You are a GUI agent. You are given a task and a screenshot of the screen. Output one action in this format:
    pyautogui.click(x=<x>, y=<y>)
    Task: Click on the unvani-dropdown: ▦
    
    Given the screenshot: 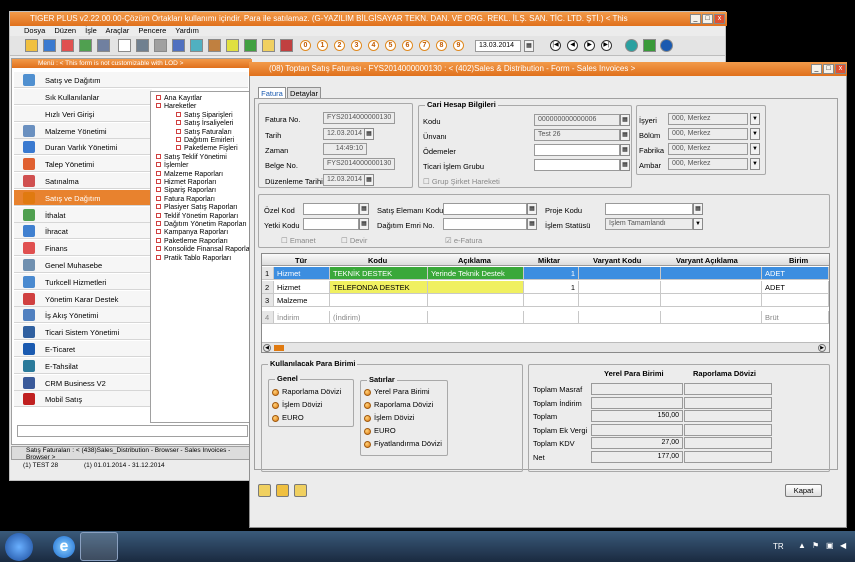 What is the action you would take?
    pyautogui.click(x=625, y=135)
    